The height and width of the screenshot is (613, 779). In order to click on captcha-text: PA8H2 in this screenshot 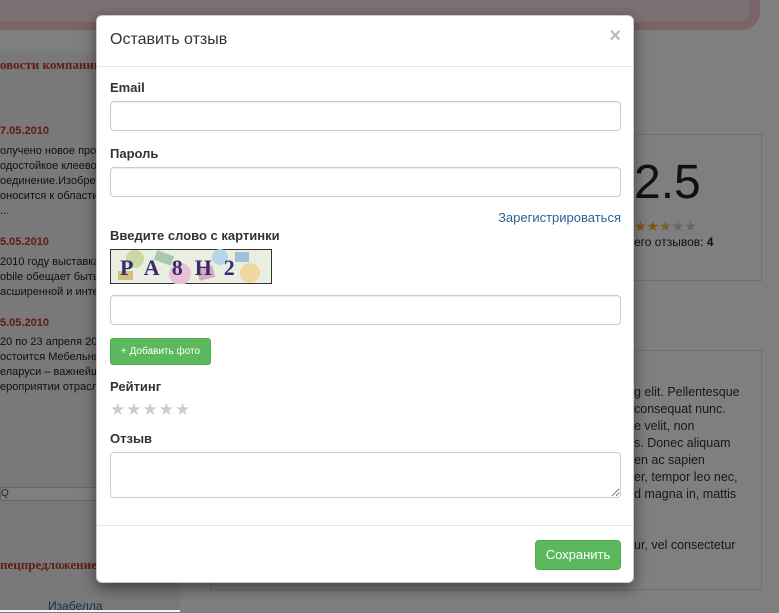, I will do `click(183, 267)`.